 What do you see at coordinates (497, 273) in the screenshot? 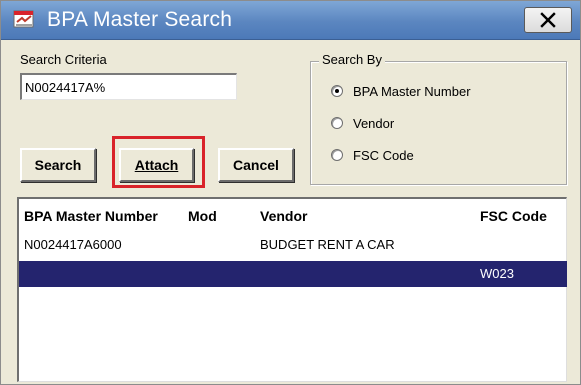
I see `cell-fsc-code: W023` at bounding box center [497, 273].